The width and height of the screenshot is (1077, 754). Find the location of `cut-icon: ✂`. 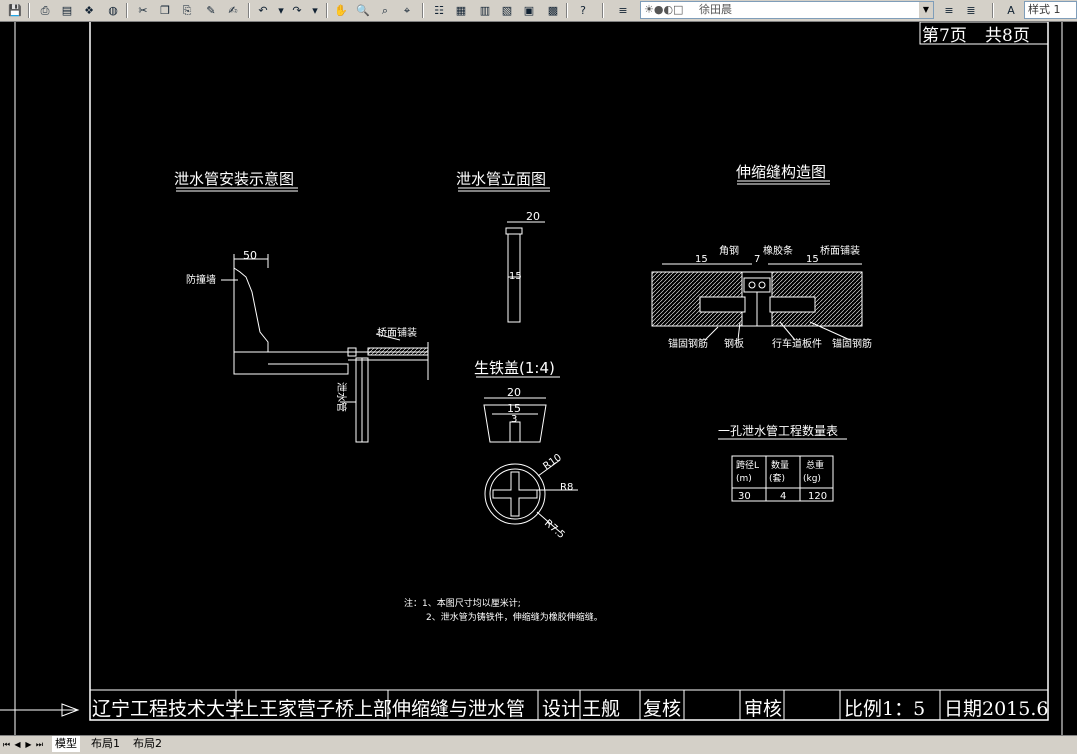

cut-icon: ✂ is located at coordinates (143, 10).